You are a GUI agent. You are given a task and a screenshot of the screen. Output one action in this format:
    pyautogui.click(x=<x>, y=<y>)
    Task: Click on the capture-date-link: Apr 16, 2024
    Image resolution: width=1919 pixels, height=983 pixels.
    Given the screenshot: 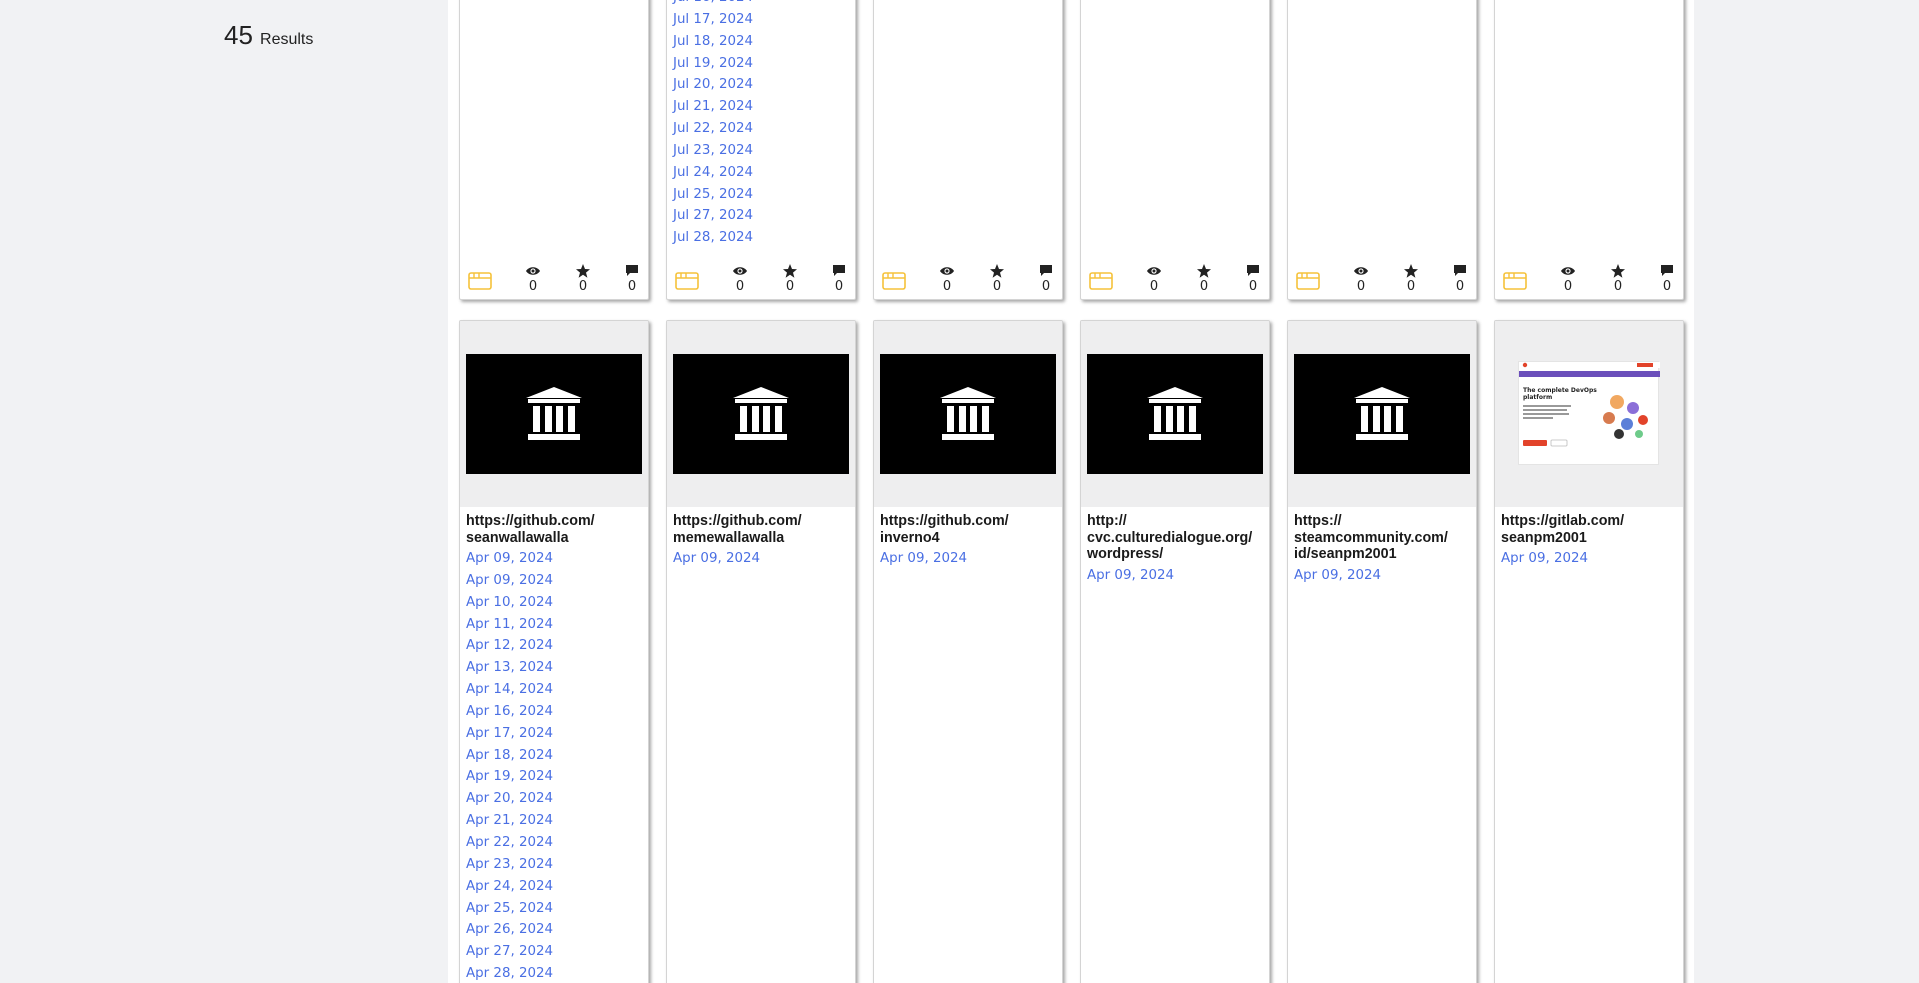 What is the action you would take?
    pyautogui.click(x=554, y=712)
    